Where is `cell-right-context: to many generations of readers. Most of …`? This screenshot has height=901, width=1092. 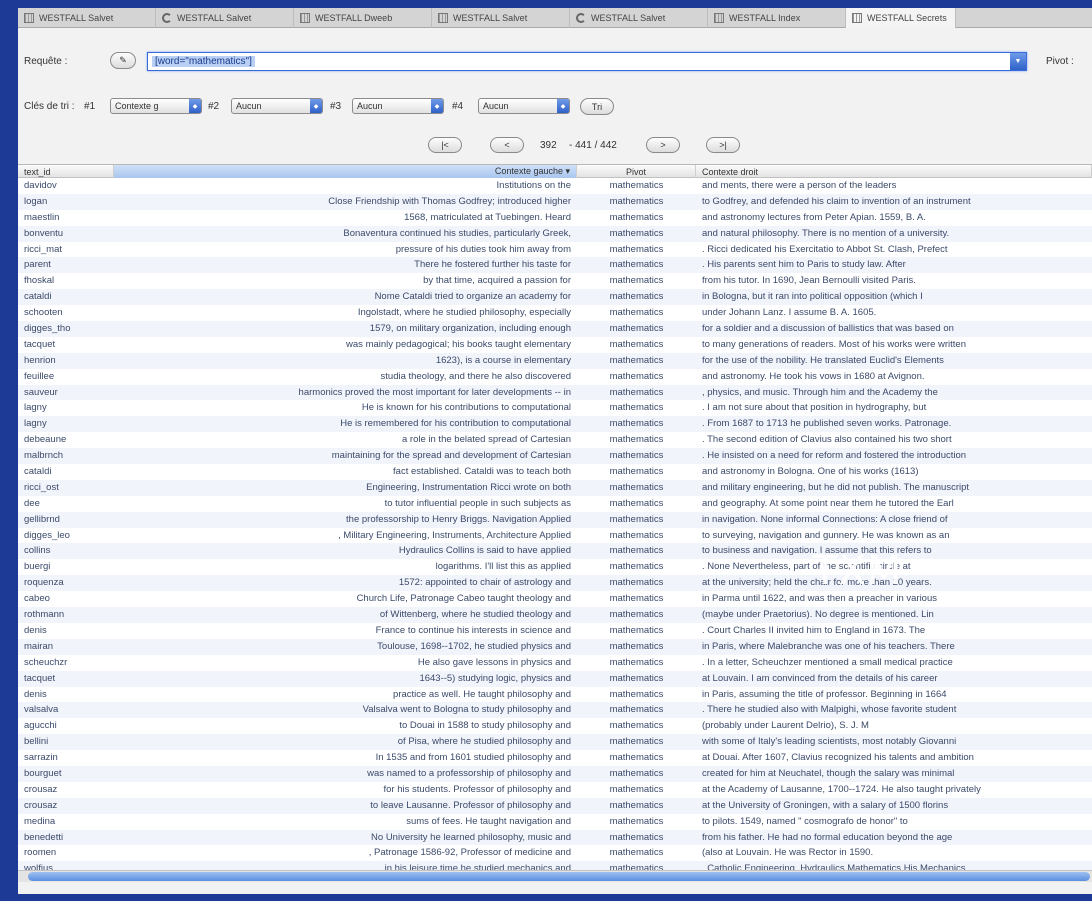 cell-right-context: to many generations of readers. Most of … is located at coordinates (834, 344).